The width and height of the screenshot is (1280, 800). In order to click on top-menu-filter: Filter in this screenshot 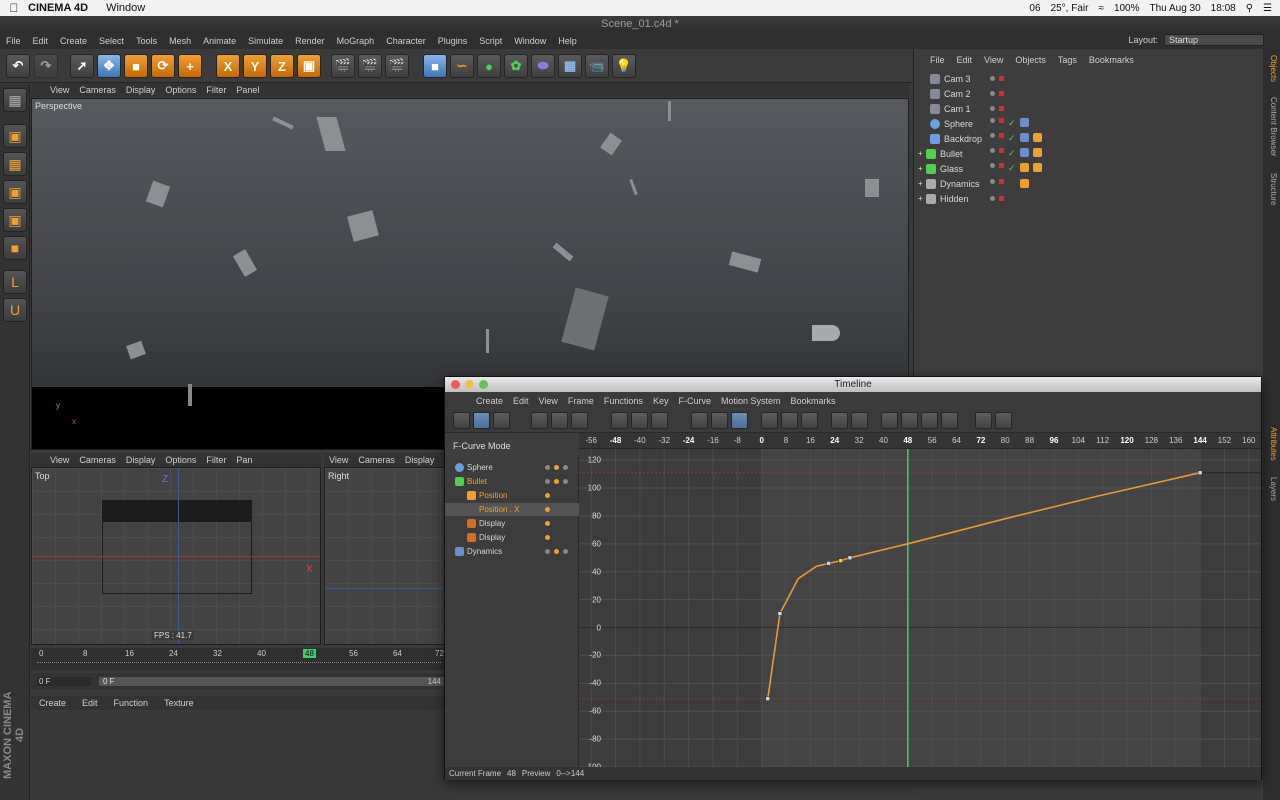, I will do `click(216, 460)`.